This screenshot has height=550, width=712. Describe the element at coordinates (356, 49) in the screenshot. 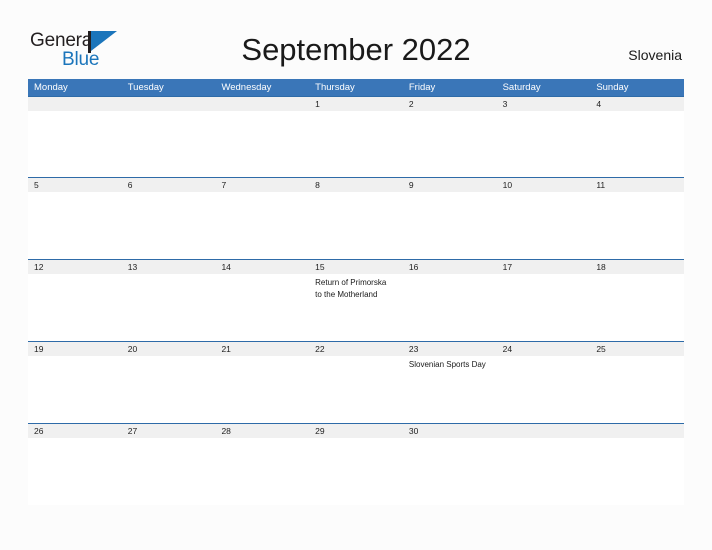

I see `page-title: September 2022` at that location.